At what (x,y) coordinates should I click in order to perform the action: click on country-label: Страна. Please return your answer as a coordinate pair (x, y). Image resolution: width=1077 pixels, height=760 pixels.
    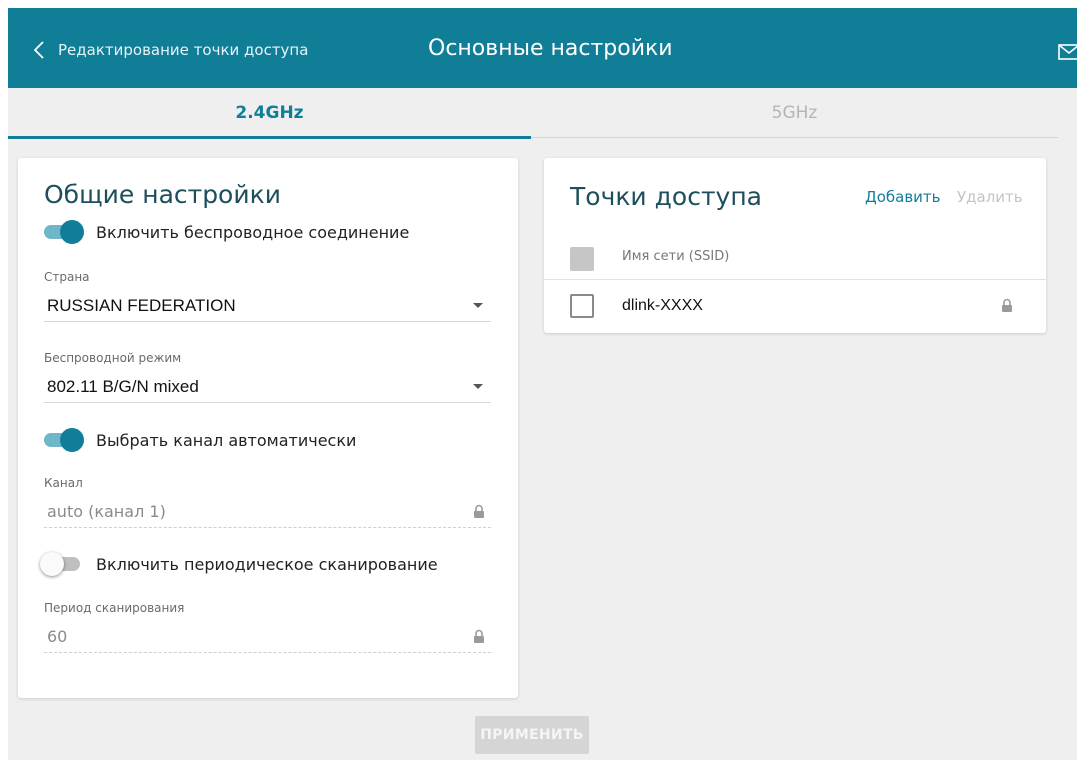
    Looking at the image, I should click on (67, 277).